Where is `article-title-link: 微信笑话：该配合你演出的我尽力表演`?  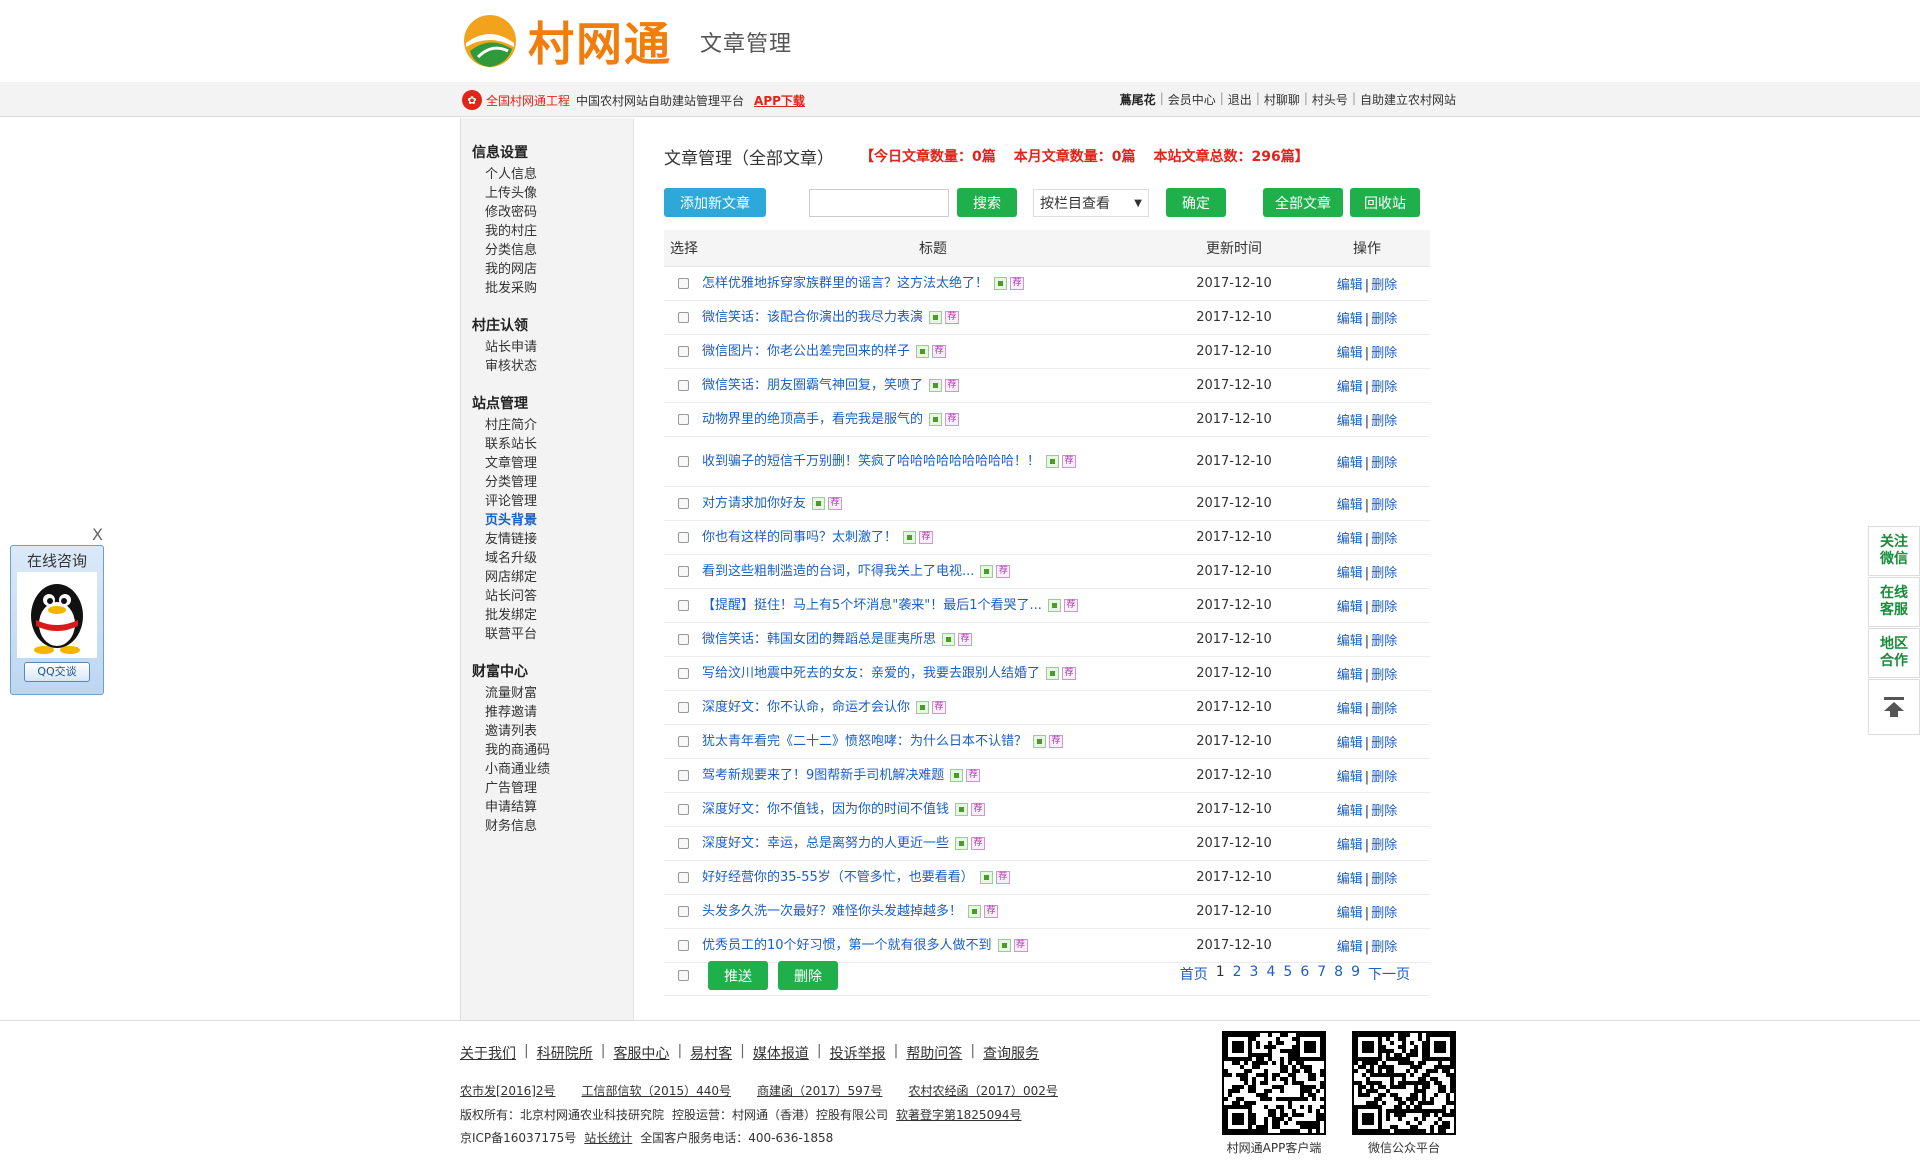 article-title-link: 微信笑话：该配合你演出的我尽力表演 is located at coordinates (812, 317).